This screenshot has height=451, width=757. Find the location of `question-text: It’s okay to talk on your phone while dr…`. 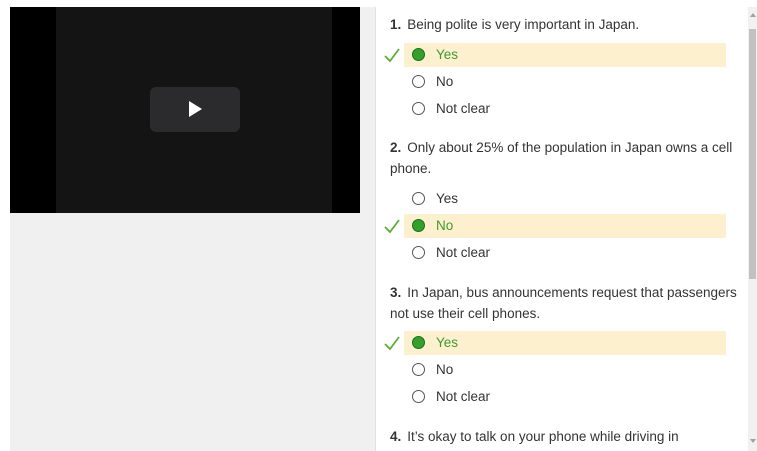

question-text: It’s okay to talk on your phone while dr… is located at coordinates (543, 436).